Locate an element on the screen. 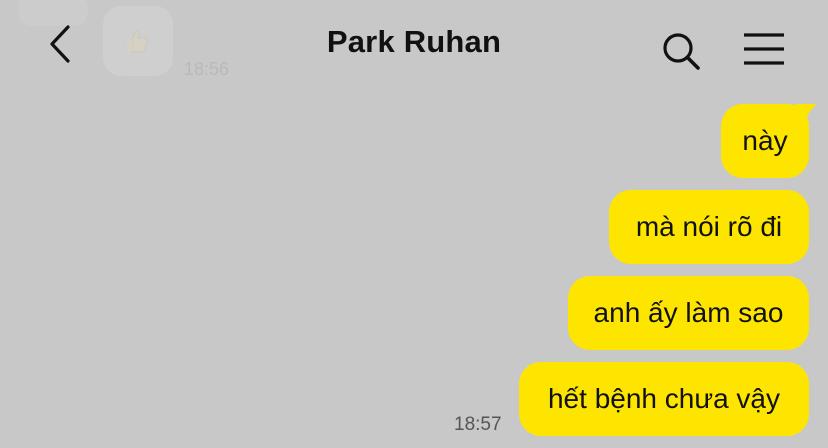  search-icon is located at coordinates (681, 51).